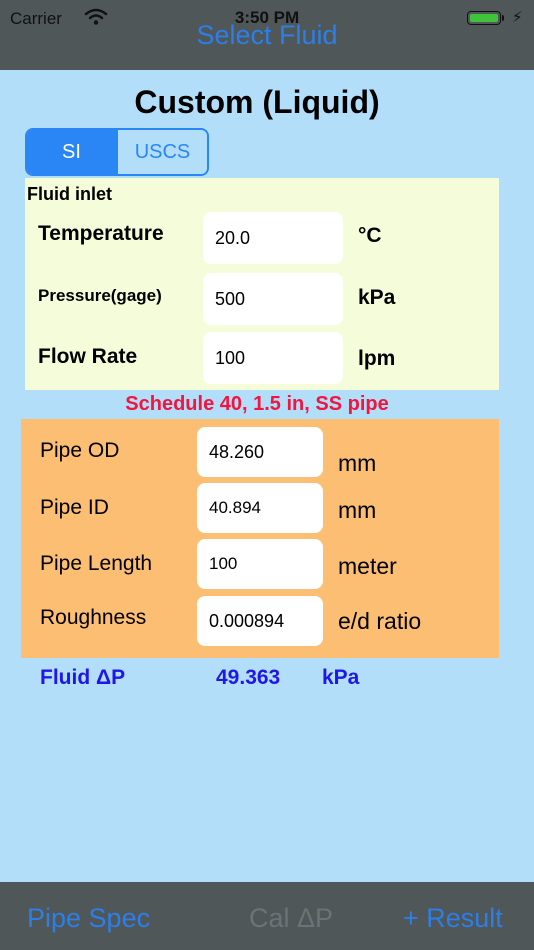  I want to click on unit-segmented-control: SI USCS, so click(117, 152).